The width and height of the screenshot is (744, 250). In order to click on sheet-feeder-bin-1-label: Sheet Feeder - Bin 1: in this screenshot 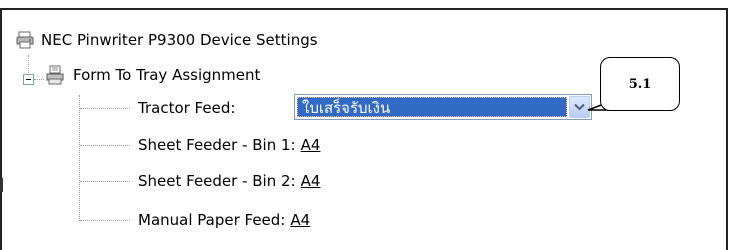, I will do `click(217, 145)`.